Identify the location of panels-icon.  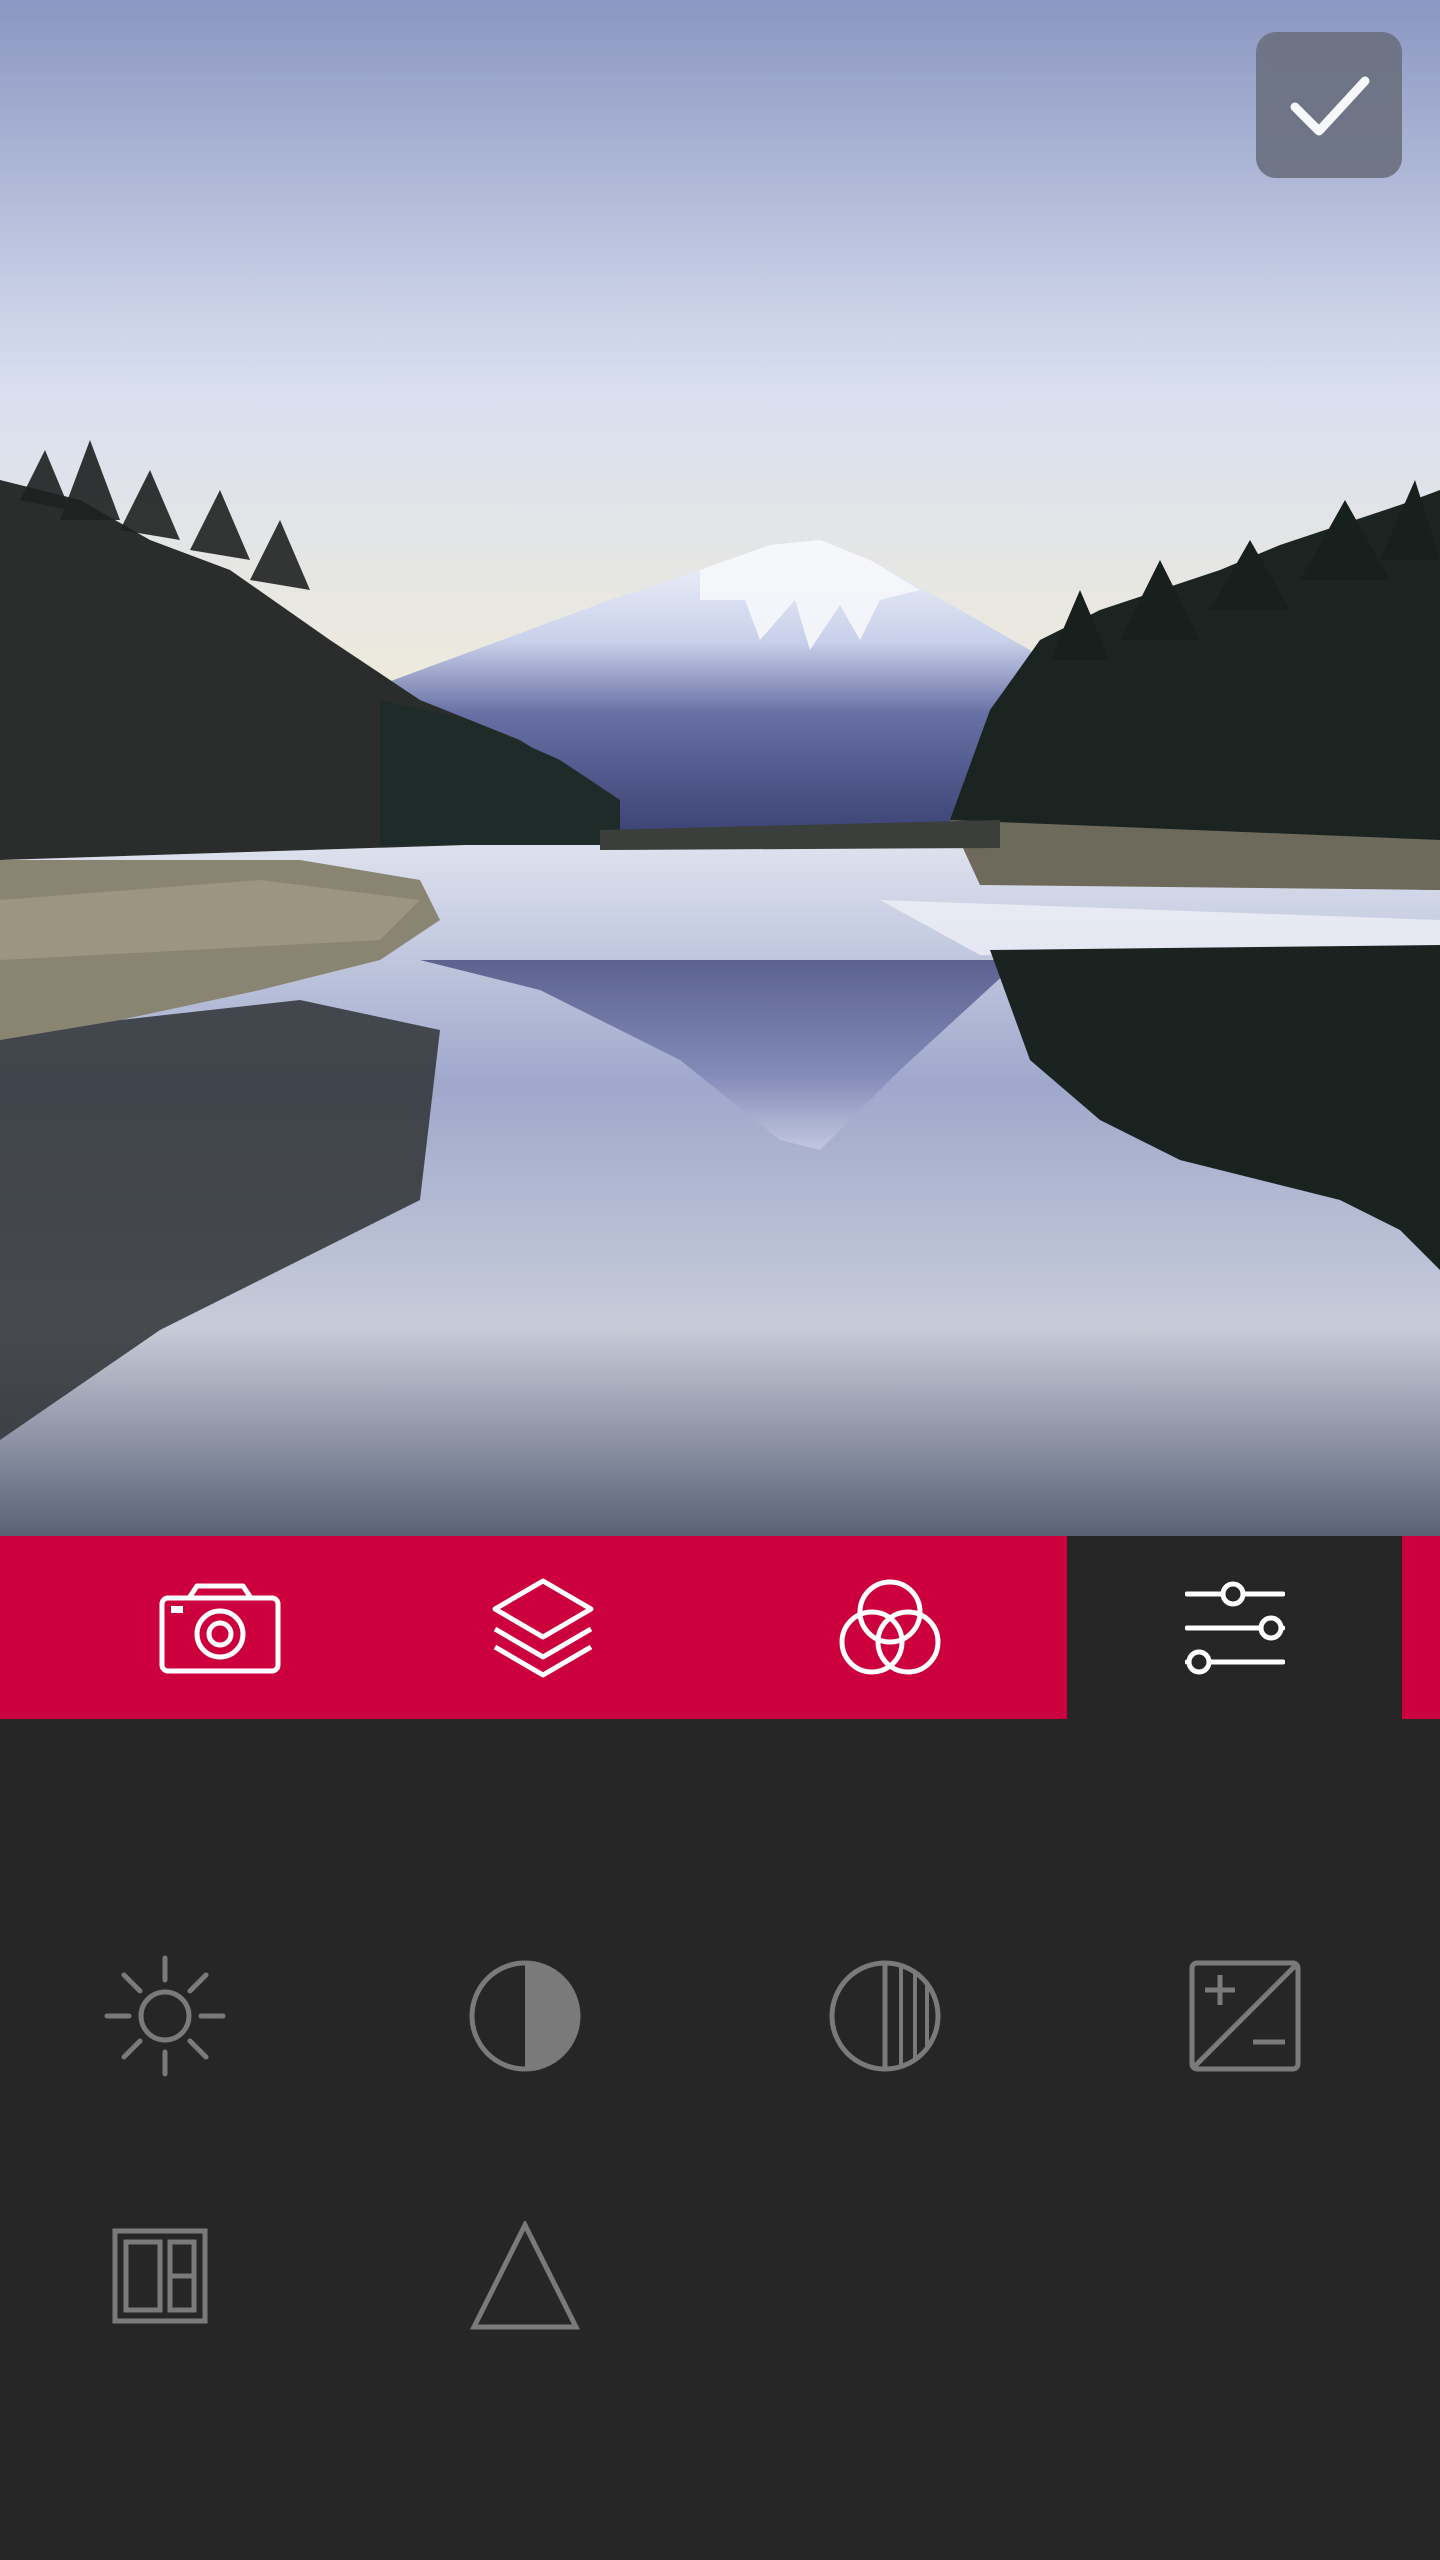
(160, 2276).